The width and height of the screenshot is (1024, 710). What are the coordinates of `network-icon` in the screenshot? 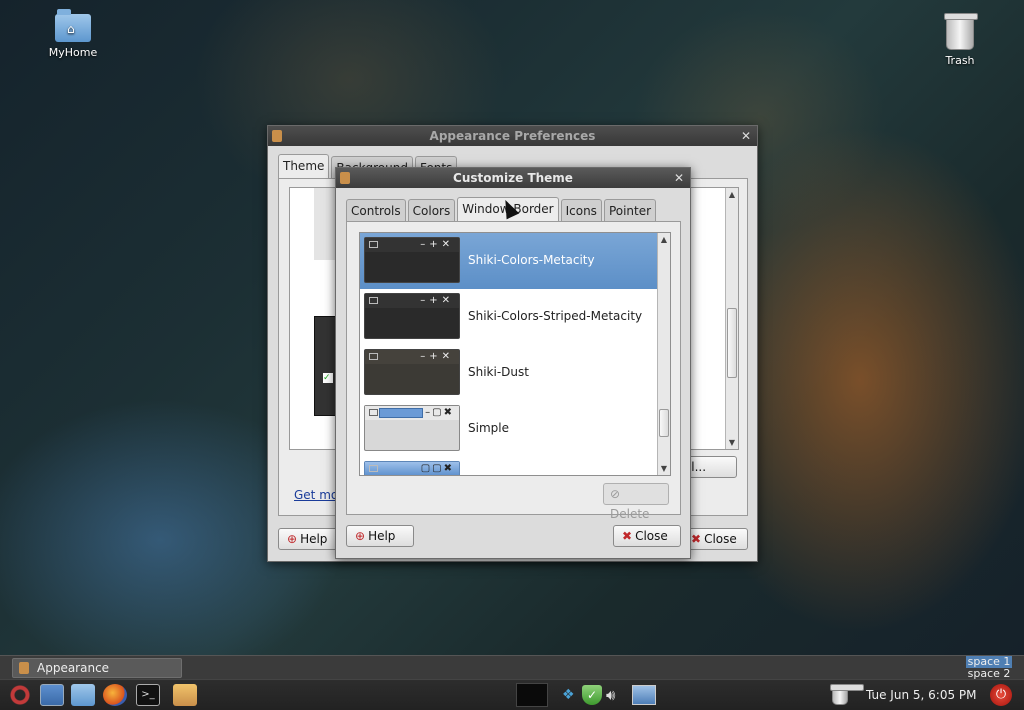 It's located at (644, 695).